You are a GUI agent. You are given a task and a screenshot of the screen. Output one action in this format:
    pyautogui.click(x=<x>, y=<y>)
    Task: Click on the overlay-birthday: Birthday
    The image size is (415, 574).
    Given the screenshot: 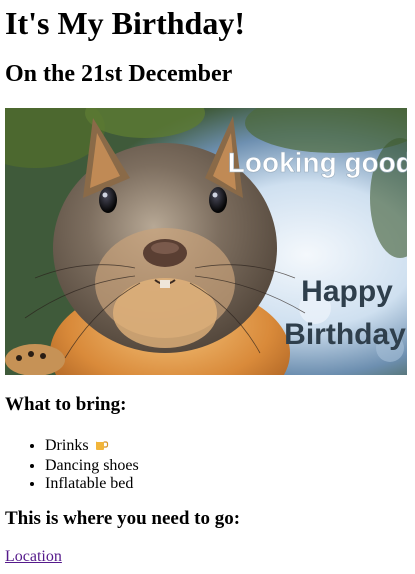 What is the action you would take?
    pyautogui.click(x=345, y=334)
    